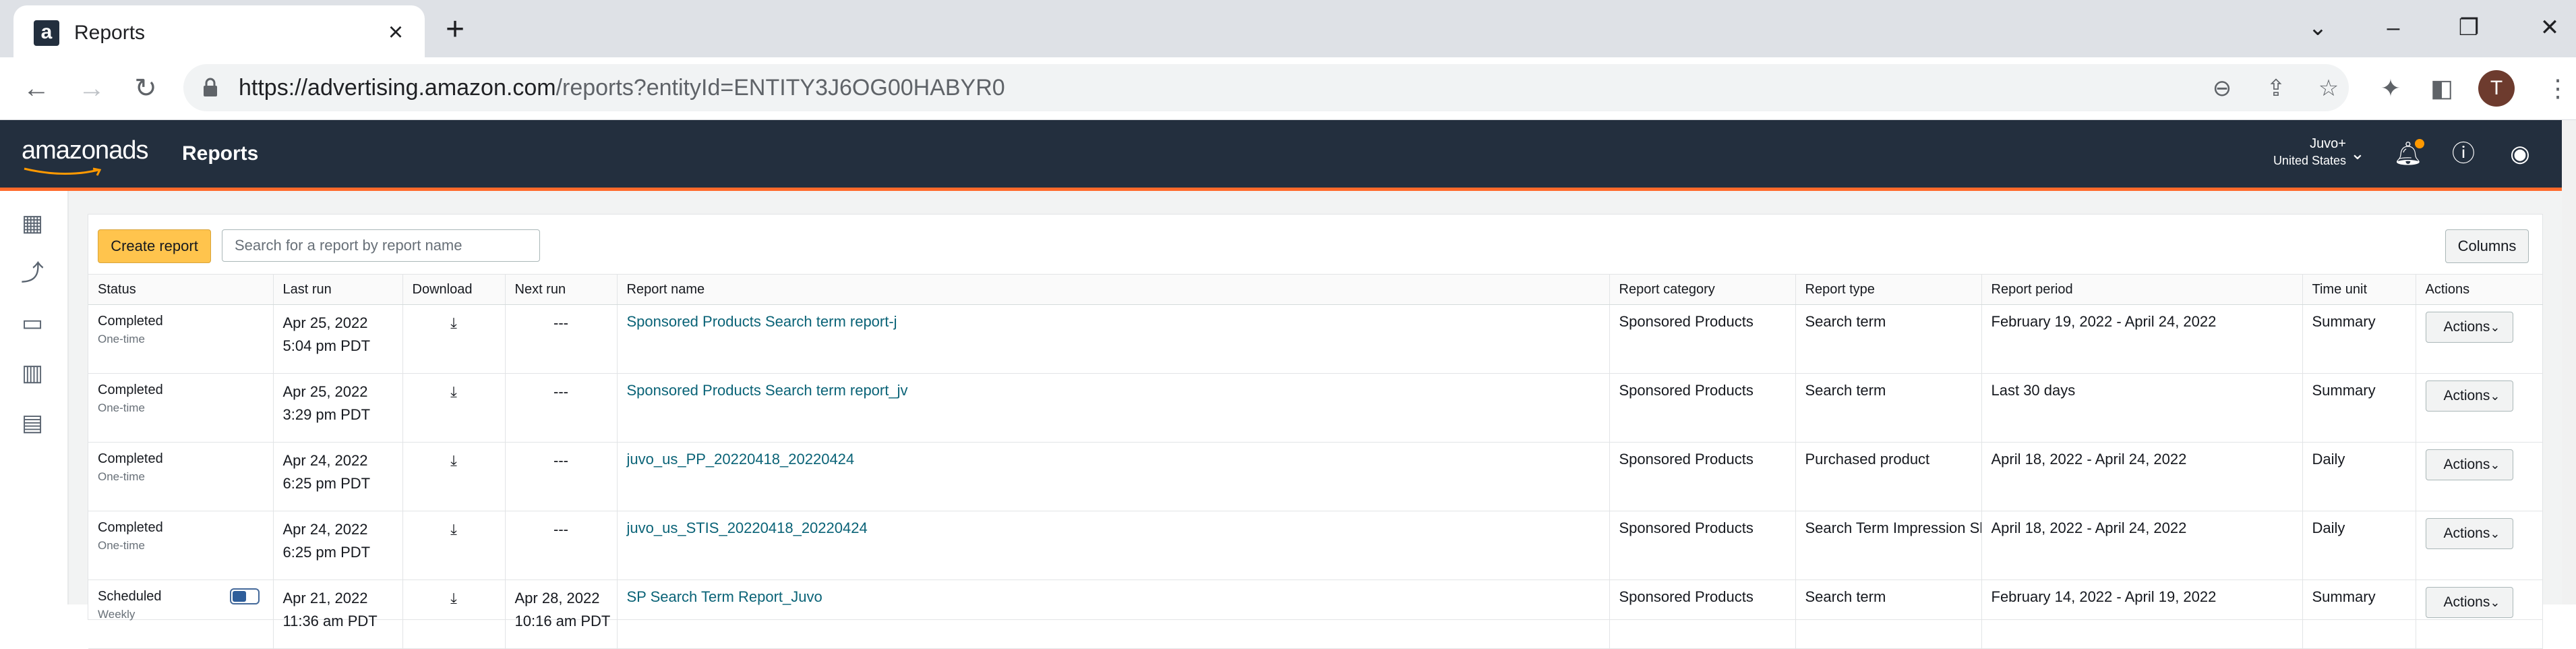 Image resolution: width=2576 pixels, height=649 pixels. I want to click on report-name-cell: Sponsored Products Search term report_jv, so click(1113, 408).